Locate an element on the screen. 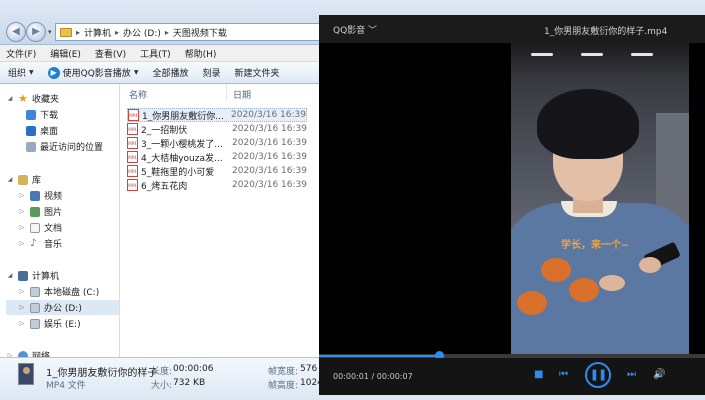 The image size is (705, 400). computer-icon is located at coordinates (23, 275).